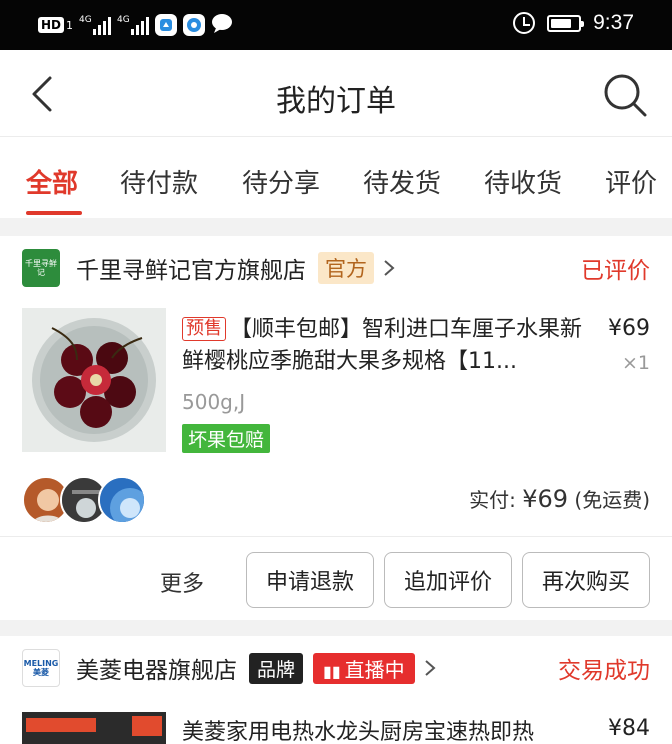  I want to click on store-name: 千里寻鲜记官方旗舰店, so click(191, 268).